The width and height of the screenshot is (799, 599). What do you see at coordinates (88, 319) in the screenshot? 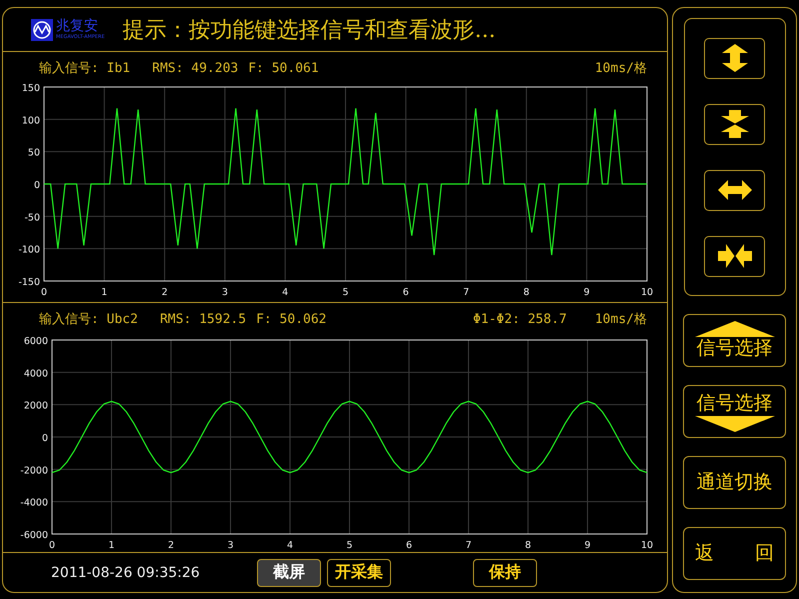
I see `signal-label: 输入信号: Ubc2` at bounding box center [88, 319].